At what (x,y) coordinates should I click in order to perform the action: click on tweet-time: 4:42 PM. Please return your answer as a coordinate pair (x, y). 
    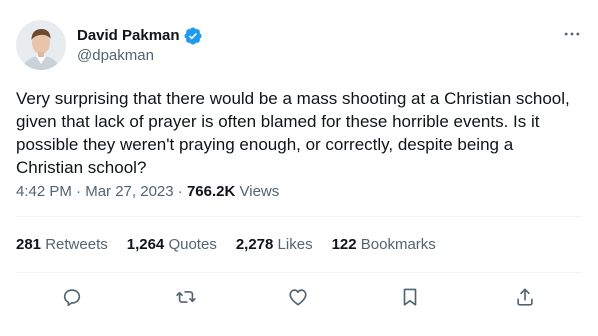
    Looking at the image, I should click on (44, 191).